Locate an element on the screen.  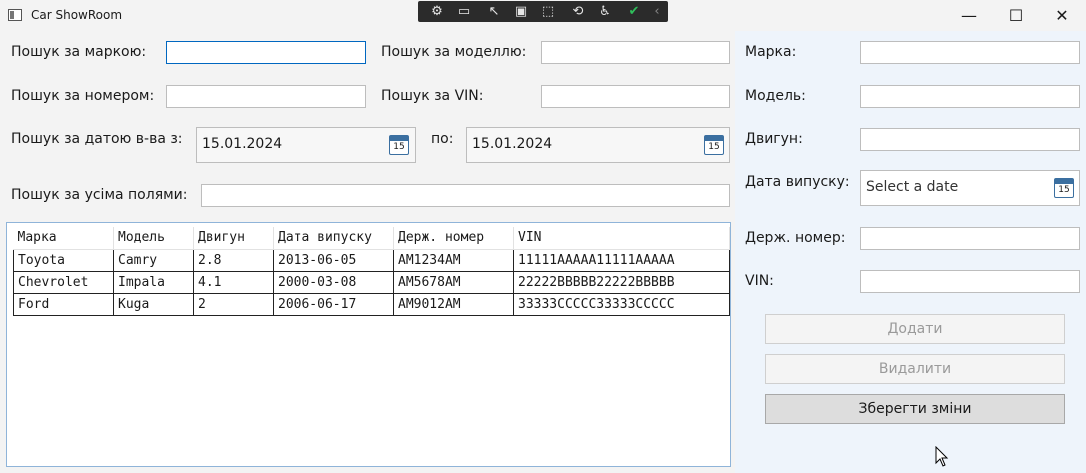
window-title: Car ShowRoom is located at coordinates (77, 15).